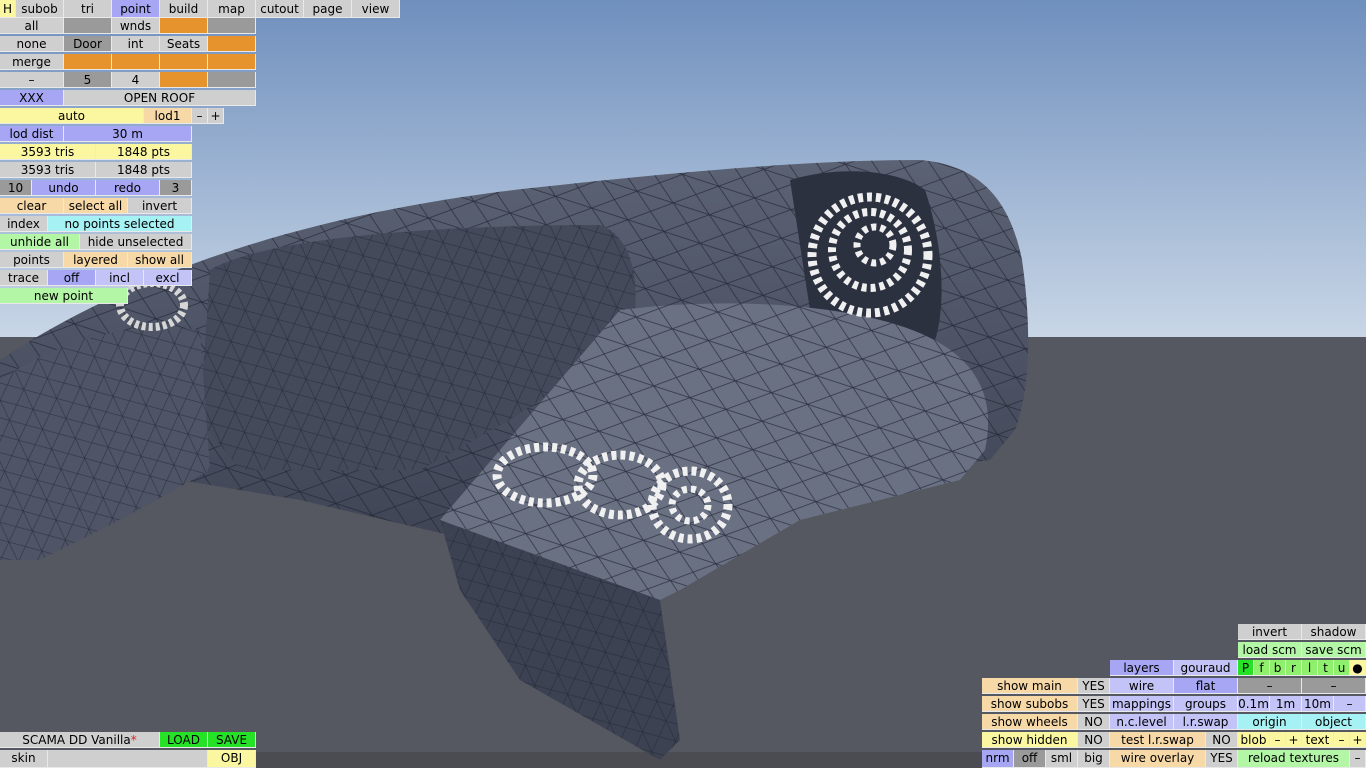 This screenshot has height=768, width=1366. I want to click on reload-dash-button: –, so click(1358, 759).